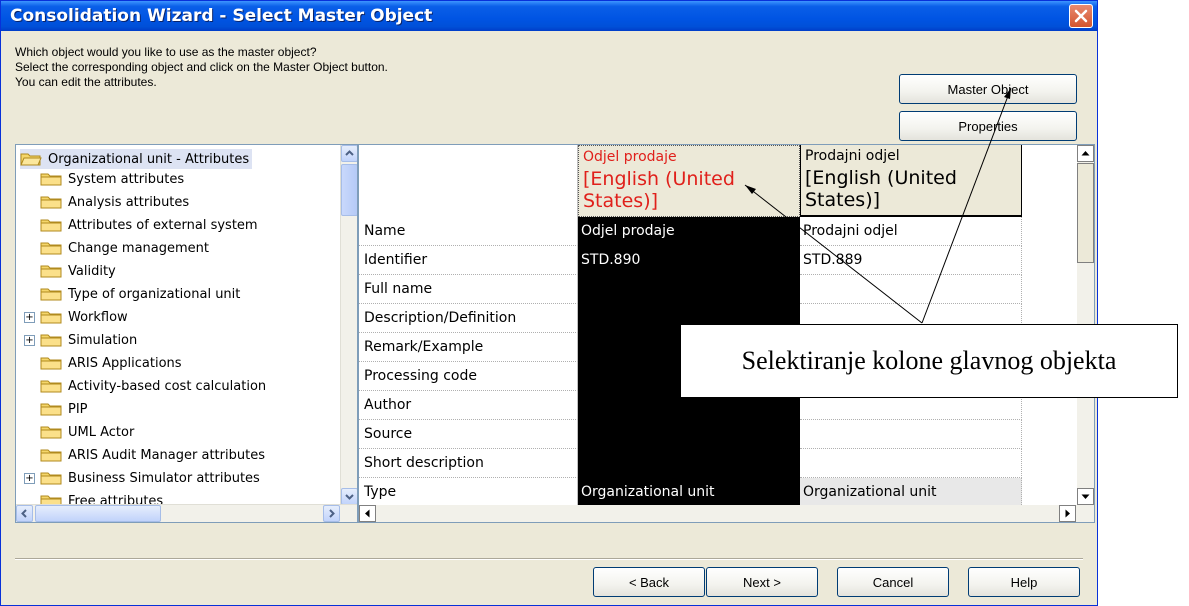 The height and width of the screenshot is (606, 1189). I want to click on annotation-callout: Selektiranje kolone glavnog objekta, so click(929, 361).